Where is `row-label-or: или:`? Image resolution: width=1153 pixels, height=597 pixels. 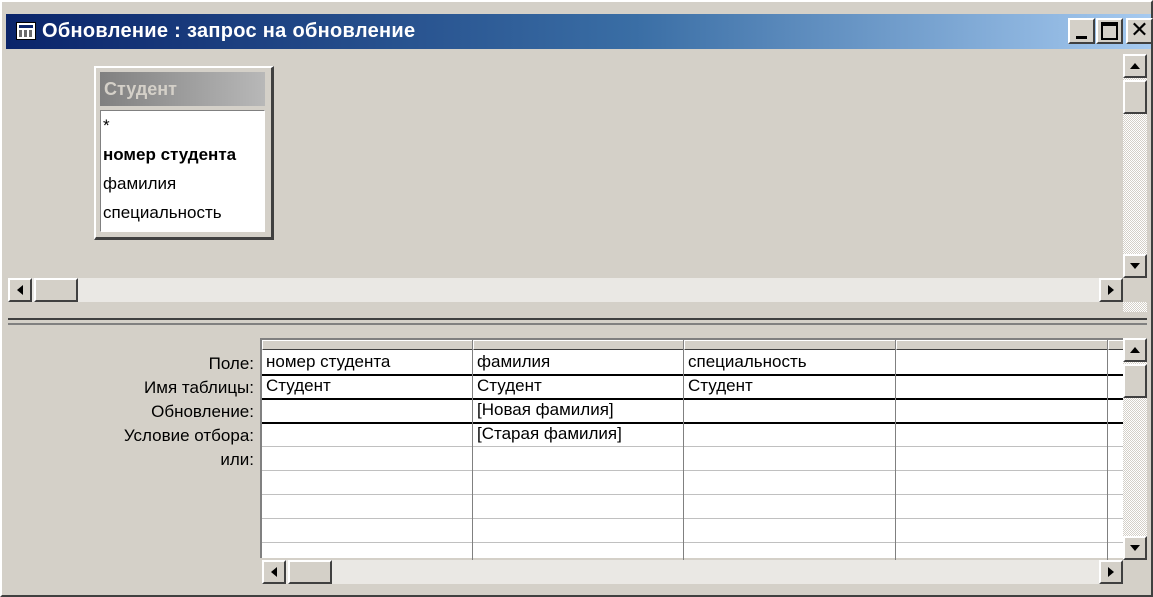 row-label-or: или: is located at coordinates (237, 459).